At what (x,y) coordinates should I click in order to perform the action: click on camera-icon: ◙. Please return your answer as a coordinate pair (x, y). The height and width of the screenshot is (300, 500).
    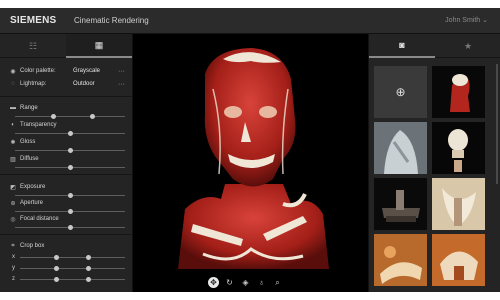
    Looking at the image, I should click on (402, 45).